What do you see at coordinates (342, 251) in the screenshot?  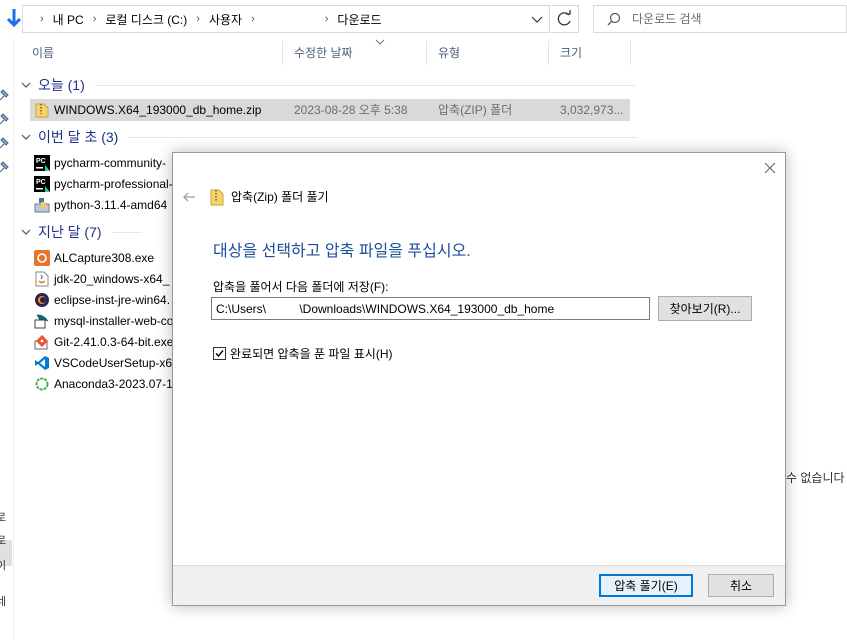 I see `dialog-instruction: 대상을 선택하고 압축 파일을 푸십시오.` at bounding box center [342, 251].